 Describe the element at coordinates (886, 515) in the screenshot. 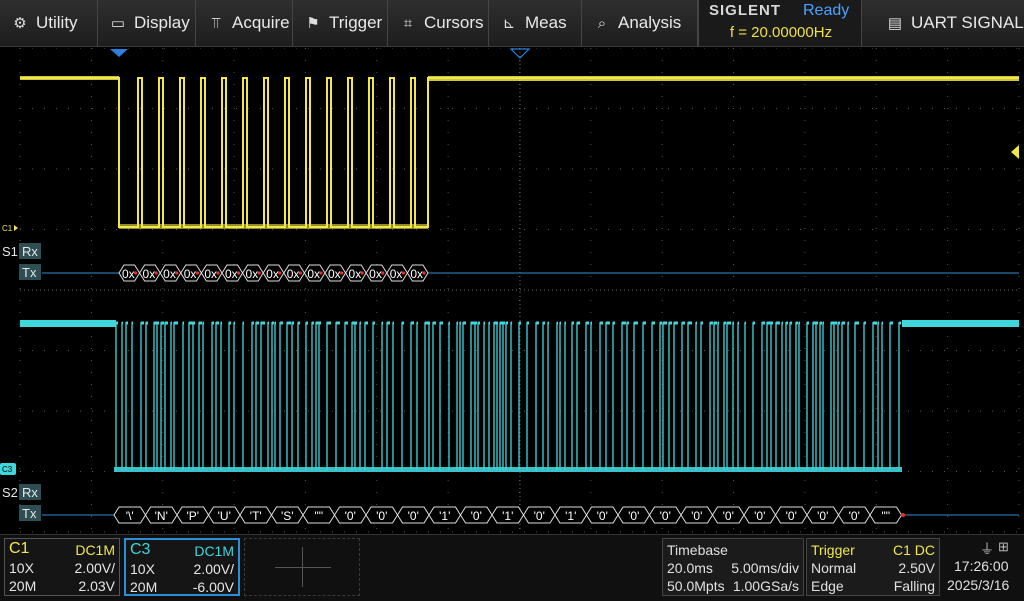

I see `s2-decode-packet: '"'` at that location.